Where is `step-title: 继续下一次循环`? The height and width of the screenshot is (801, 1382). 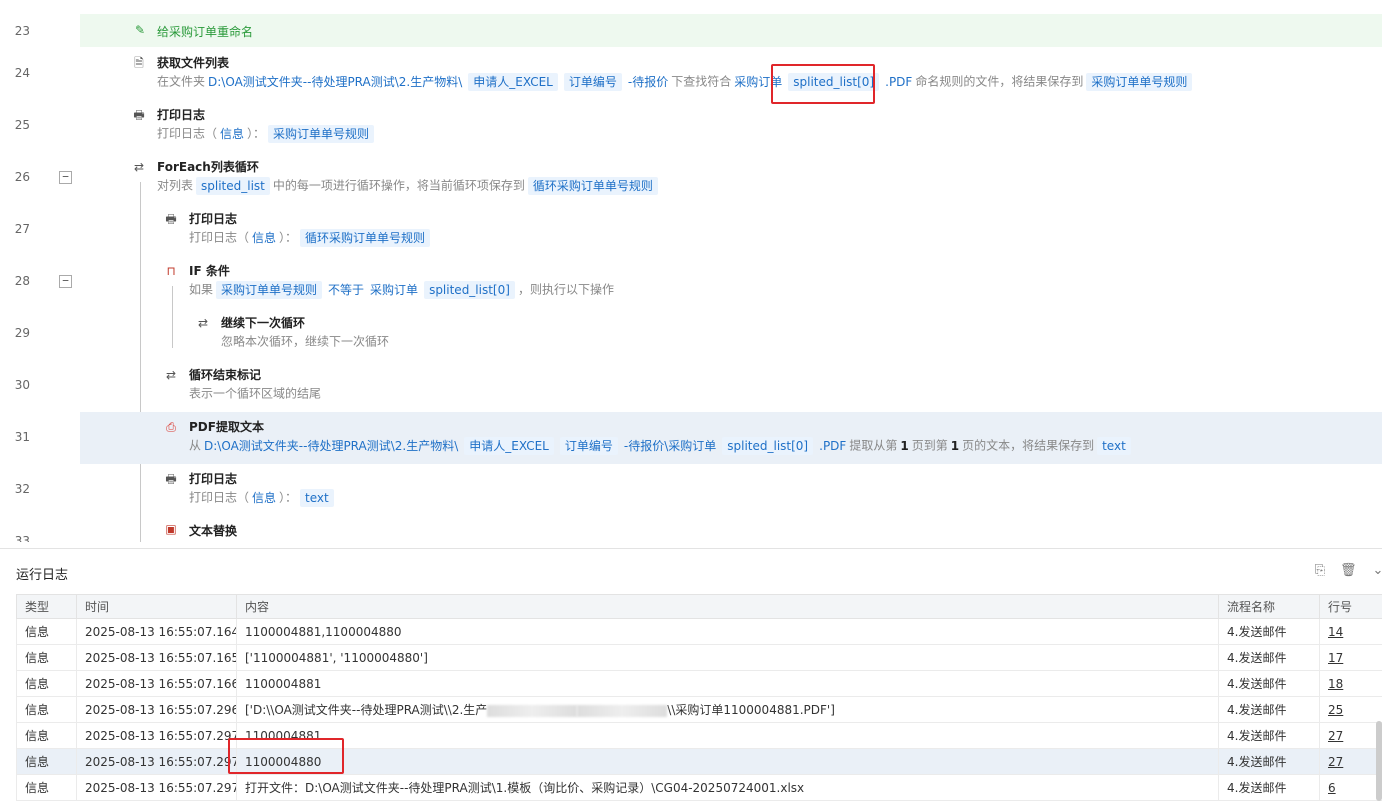 step-title: 继续下一次循环 is located at coordinates (263, 322).